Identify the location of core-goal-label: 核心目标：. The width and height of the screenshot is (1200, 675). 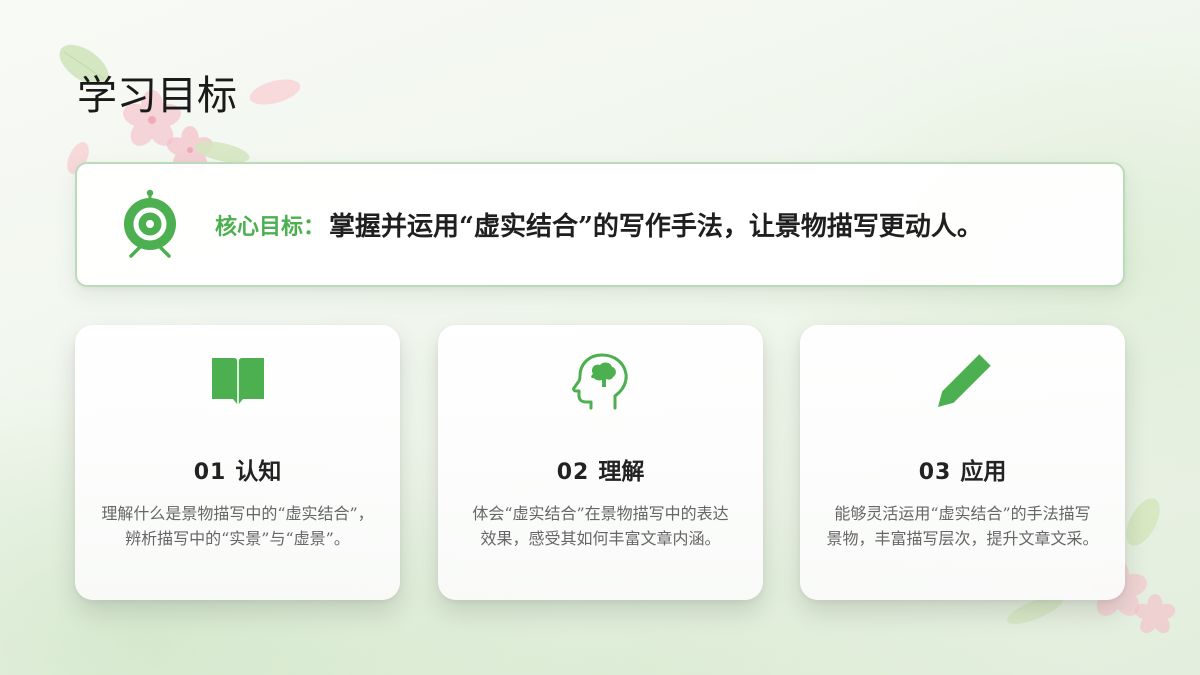
(270, 226).